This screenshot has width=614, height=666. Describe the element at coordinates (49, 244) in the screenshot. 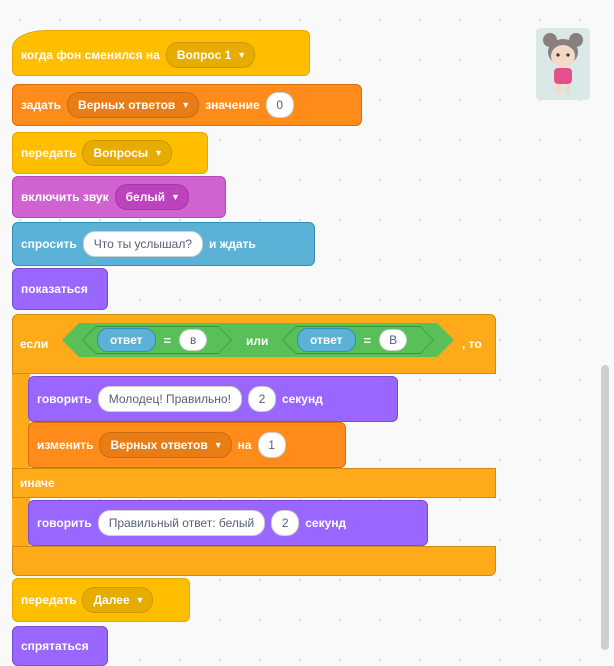

I see `ask-label: спросить` at that location.